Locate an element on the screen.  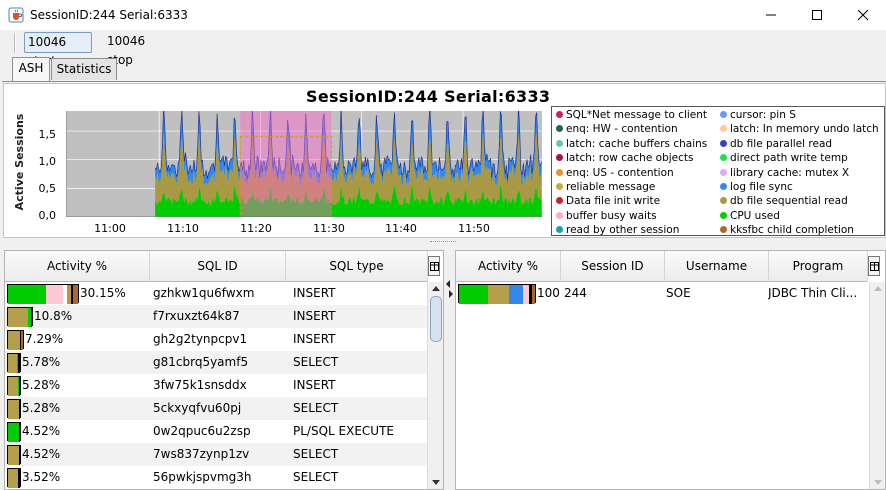
legend-label: direct path write temp is located at coordinates (789, 158).